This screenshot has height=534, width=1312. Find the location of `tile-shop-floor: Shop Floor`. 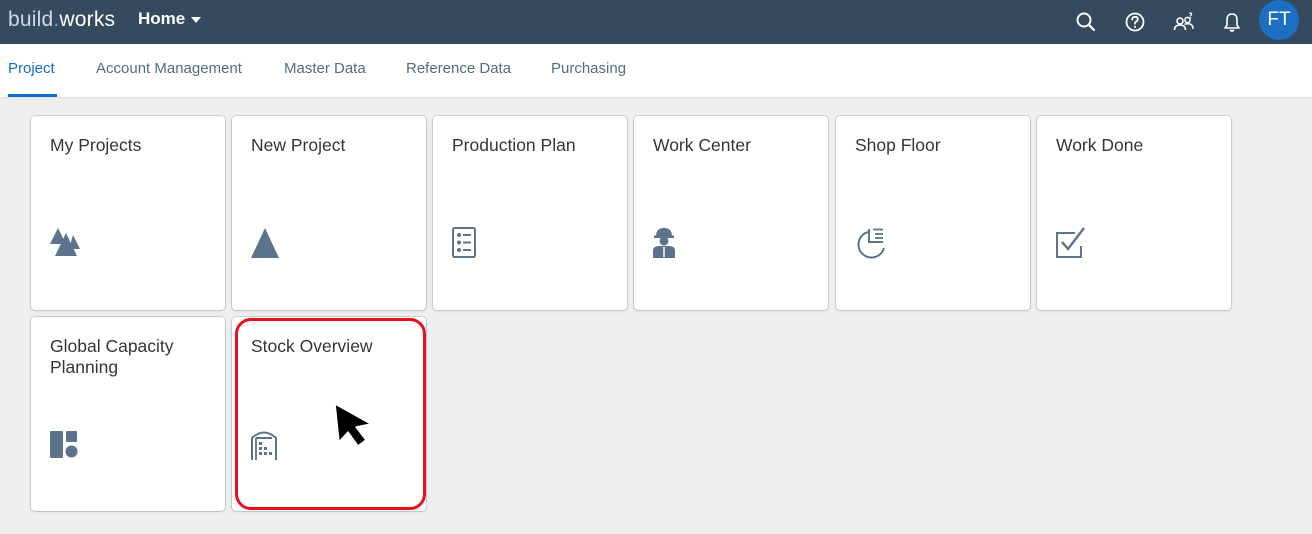

tile-shop-floor: Shop Floor is located at coordinates (933, 213).